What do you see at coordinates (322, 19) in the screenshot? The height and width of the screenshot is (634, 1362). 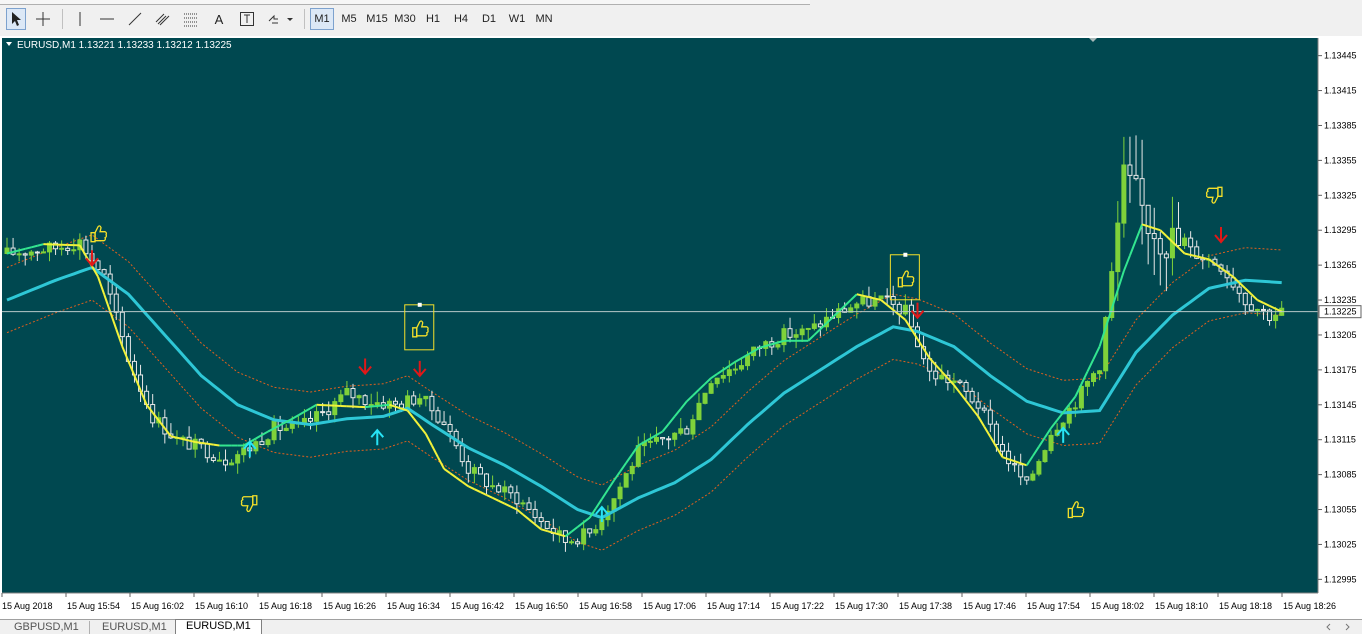 I see `timeframe-m1-button: M1` at bounding box center [322, 19].